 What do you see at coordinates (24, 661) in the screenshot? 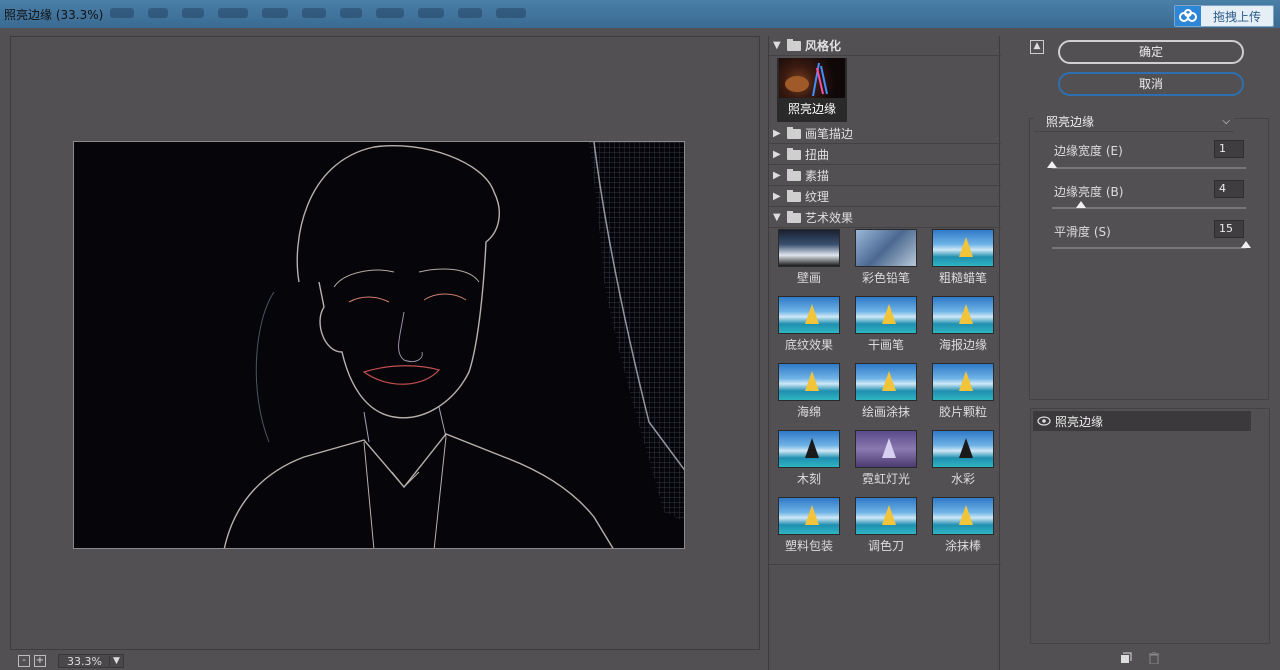
I see `zoom-out-button: -` at bounding box center [24, 661].